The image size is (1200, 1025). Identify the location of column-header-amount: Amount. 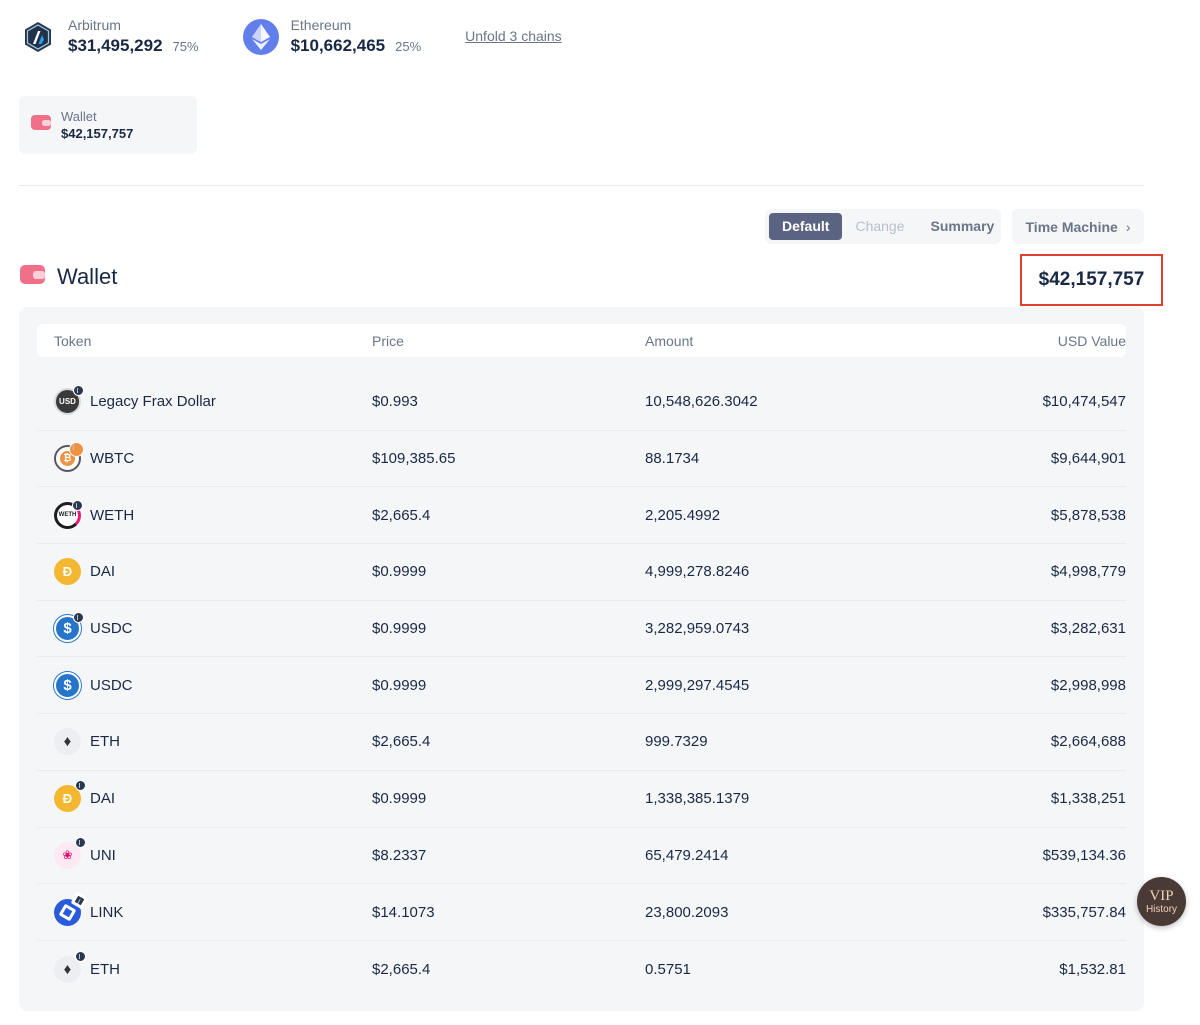
(669, 340).